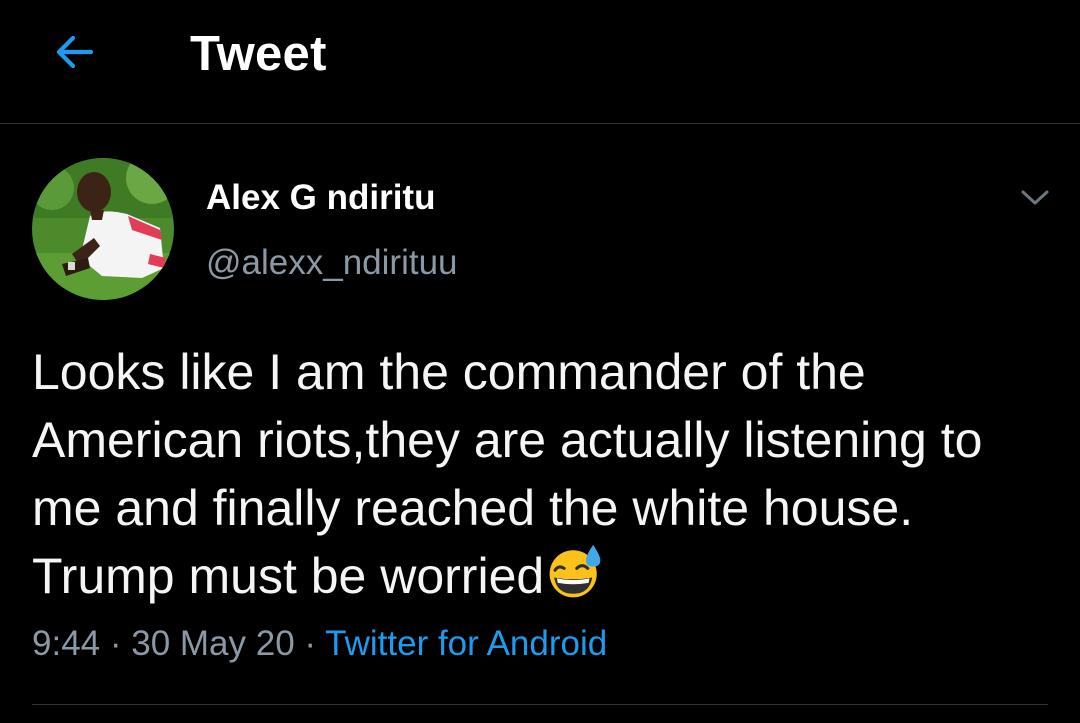 The image size is (1080, 723). I want to click on profile-photo, so click(103, 229).